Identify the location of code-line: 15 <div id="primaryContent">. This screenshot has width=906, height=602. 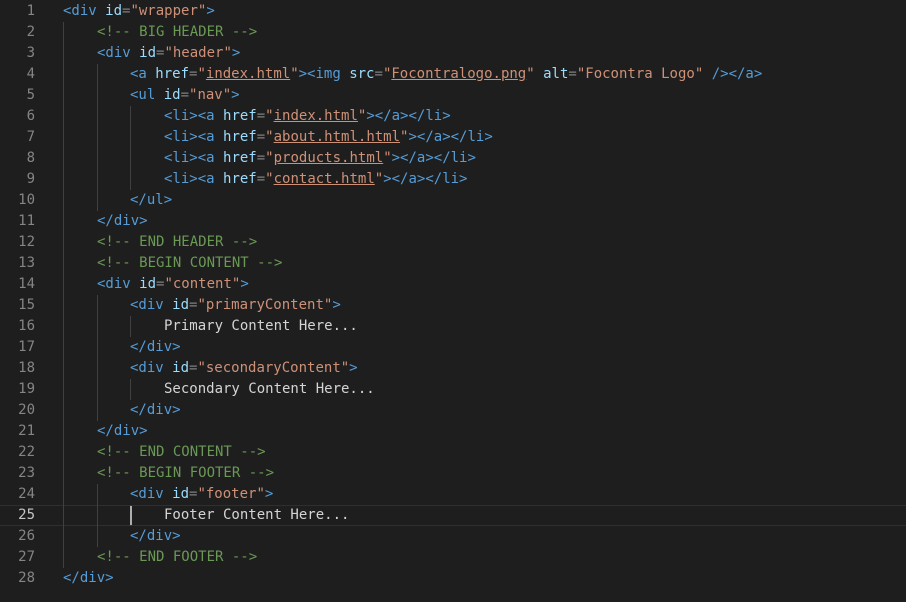
(453, 305).